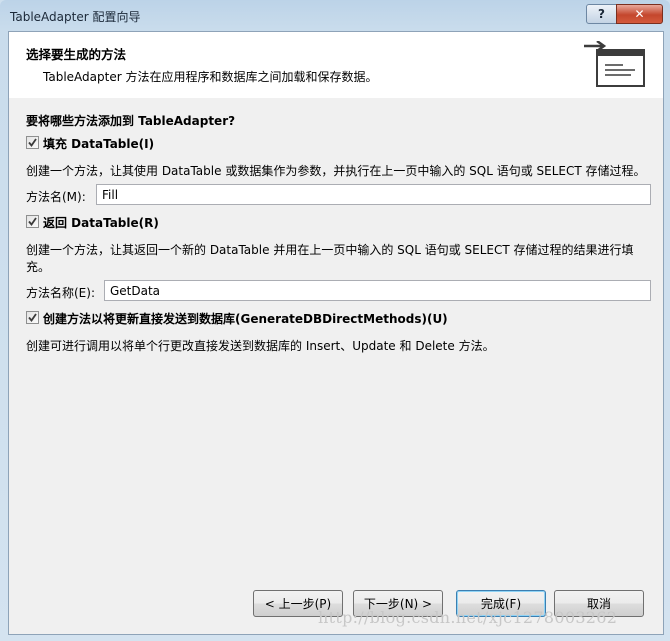 Image resolution: width=670 pixels, height=641 pixels. What do you see at coordinates (101, 222) in the screenshot?
I see `getdata-checkbox-label: 返回 DataTable(R)` at bounding box center [101, 222].